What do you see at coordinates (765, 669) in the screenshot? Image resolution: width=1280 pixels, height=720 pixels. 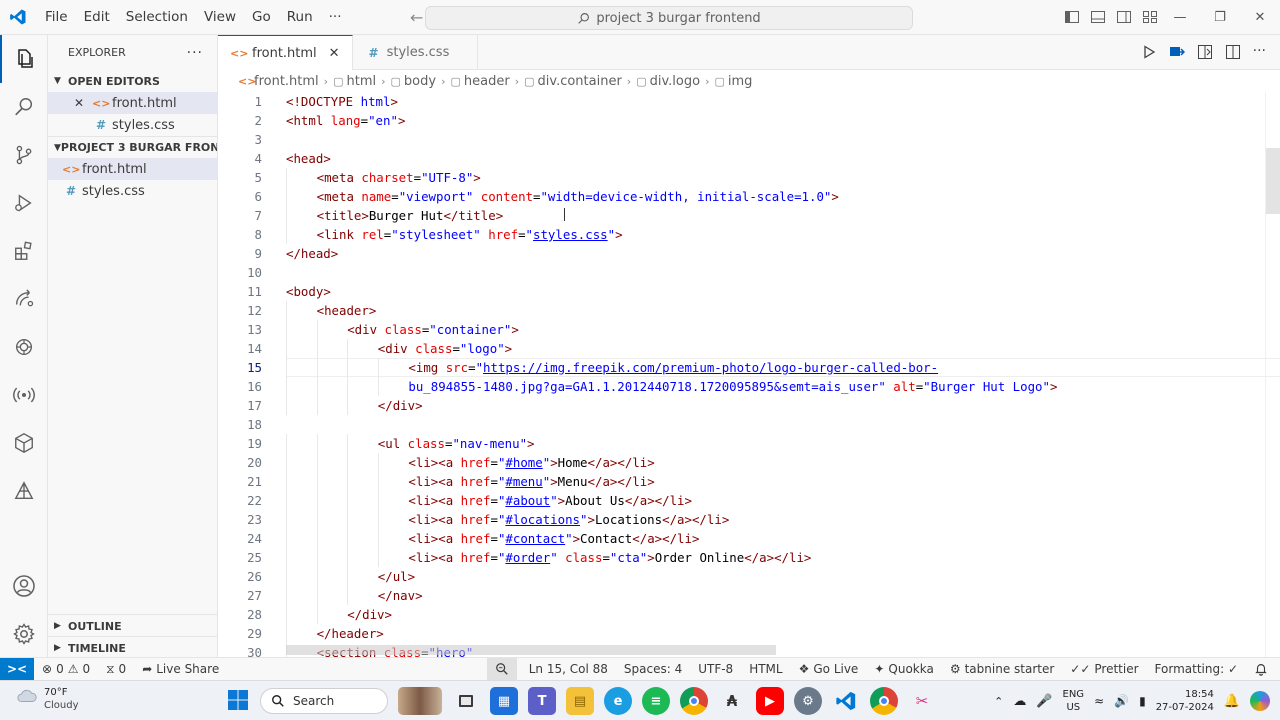 I see `language-mode: HTML` at bounding box center [765, 669].